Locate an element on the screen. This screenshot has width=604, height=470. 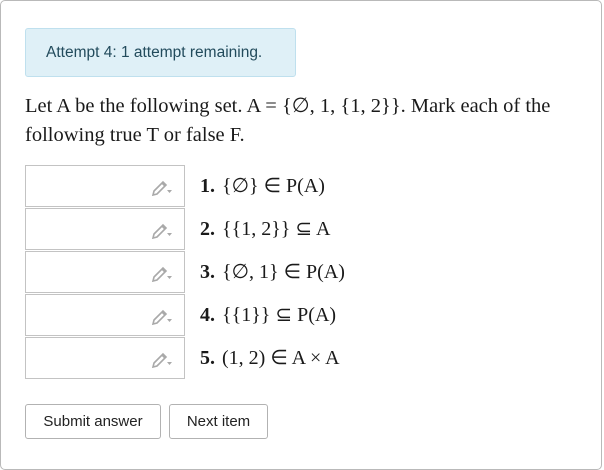
statement-number: 3. is located at coordinates (207, 272).